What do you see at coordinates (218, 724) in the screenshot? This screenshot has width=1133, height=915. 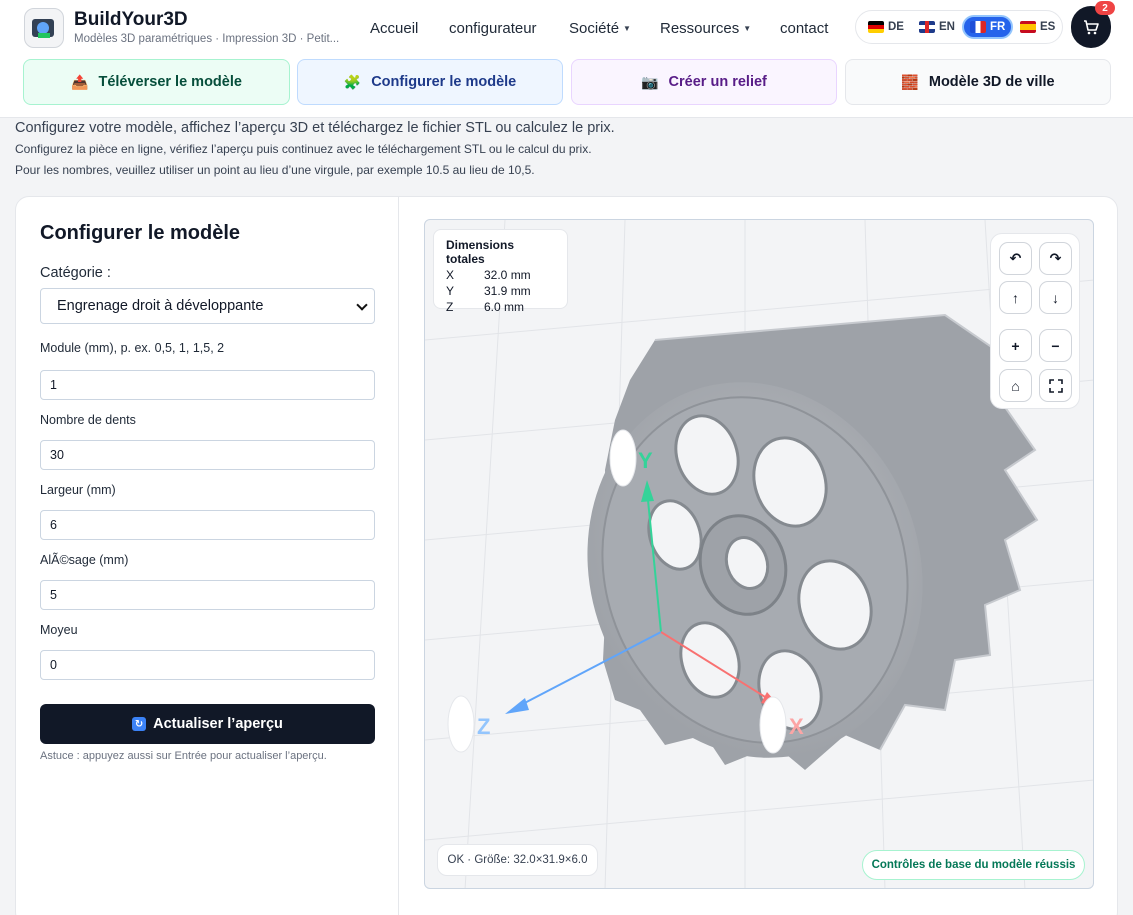 I see `update-preview-label: Actualiser l’aperçu` at bounding box center [218, 724].